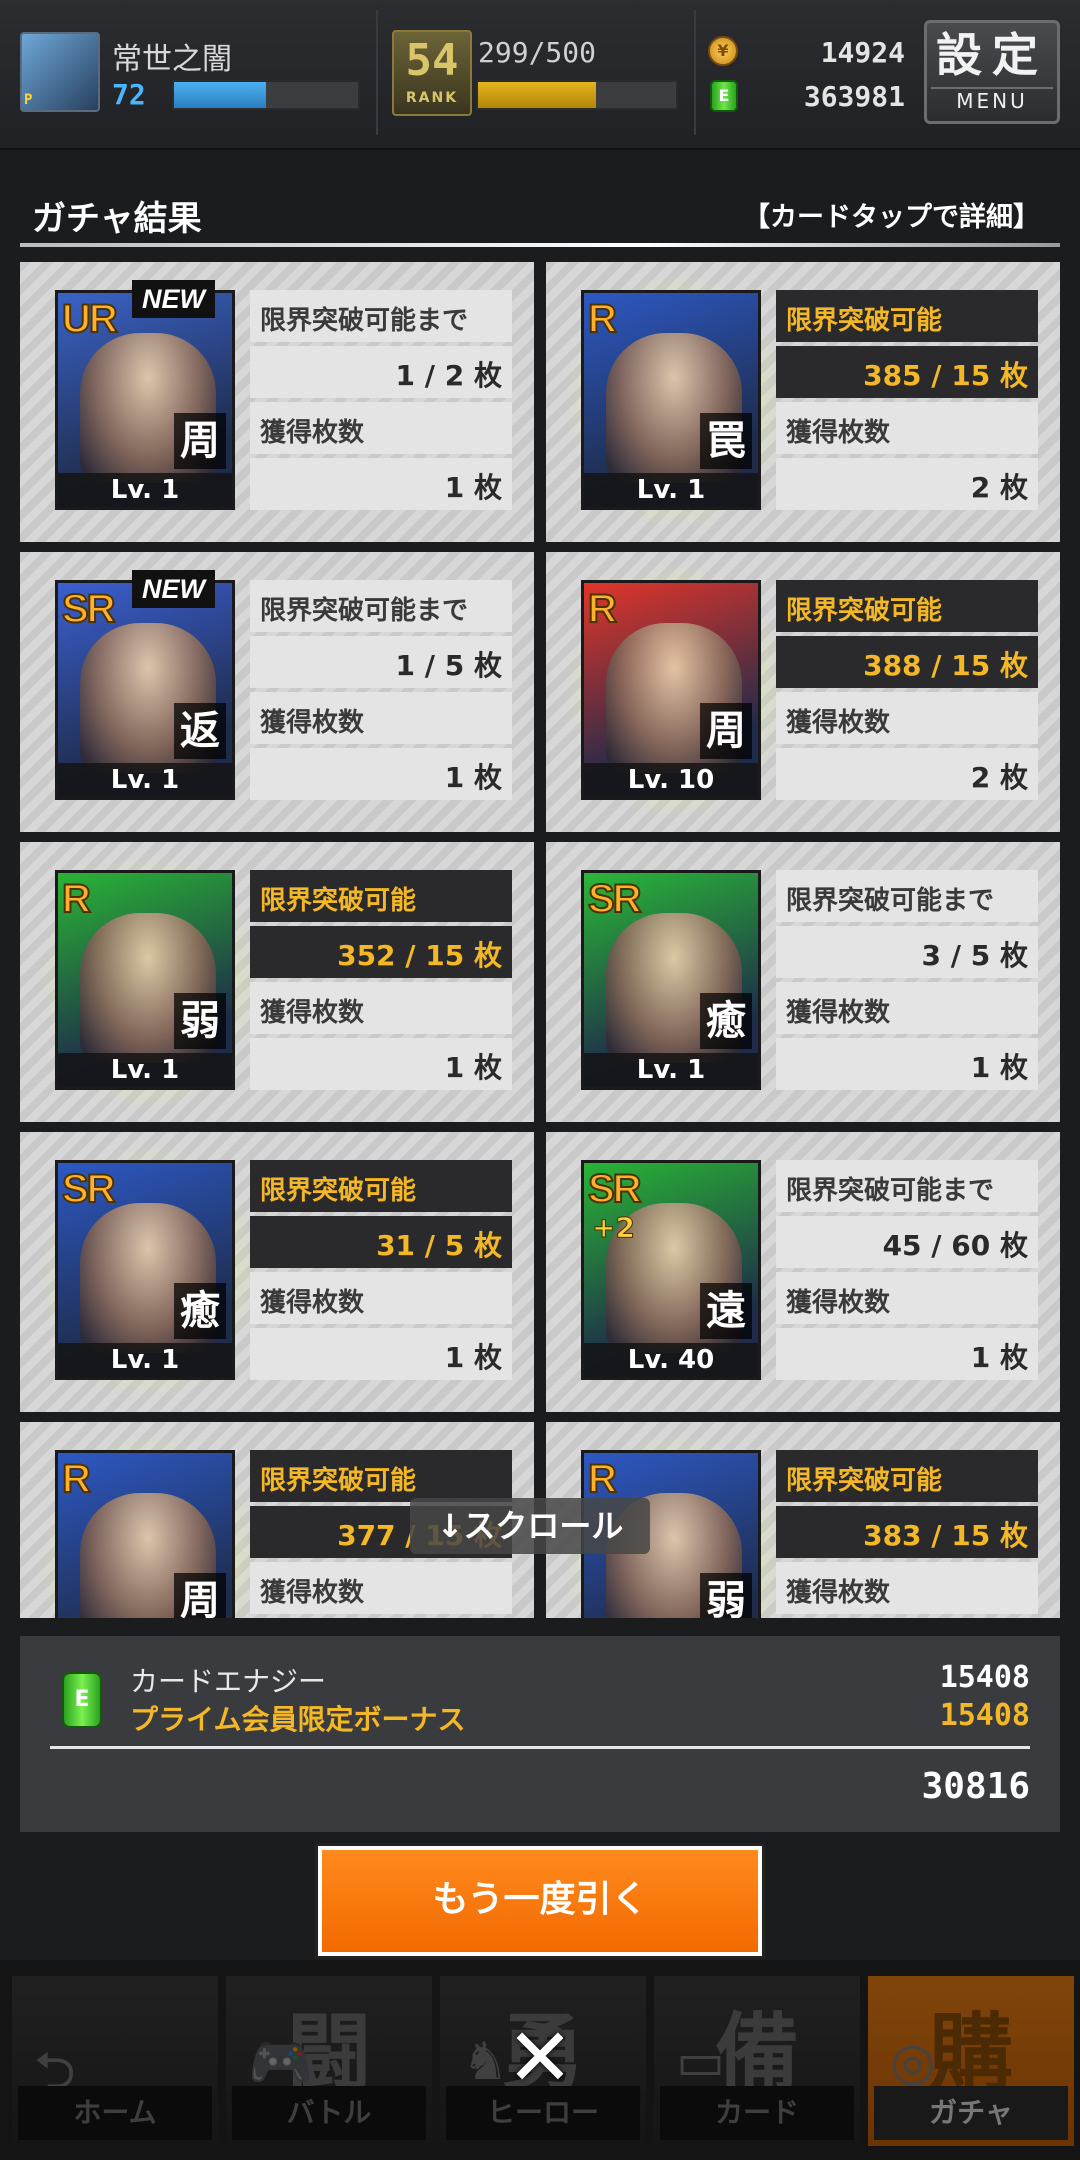 The height and width of the screenshot is (2160, 1080). What do you see at coordinates (671, 1360) in the screenshot?
I see `card-level: Lv. 40` at bounding box center [671, 1360].